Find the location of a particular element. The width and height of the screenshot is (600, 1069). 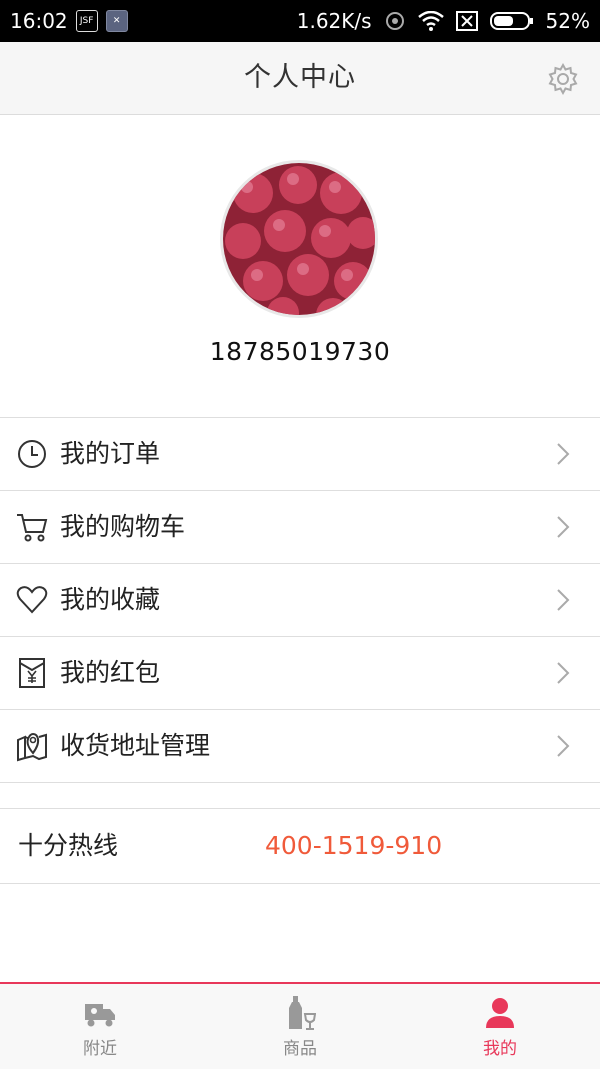

menu-item-label: 我的购物车 is located at coordinates (123, 526).